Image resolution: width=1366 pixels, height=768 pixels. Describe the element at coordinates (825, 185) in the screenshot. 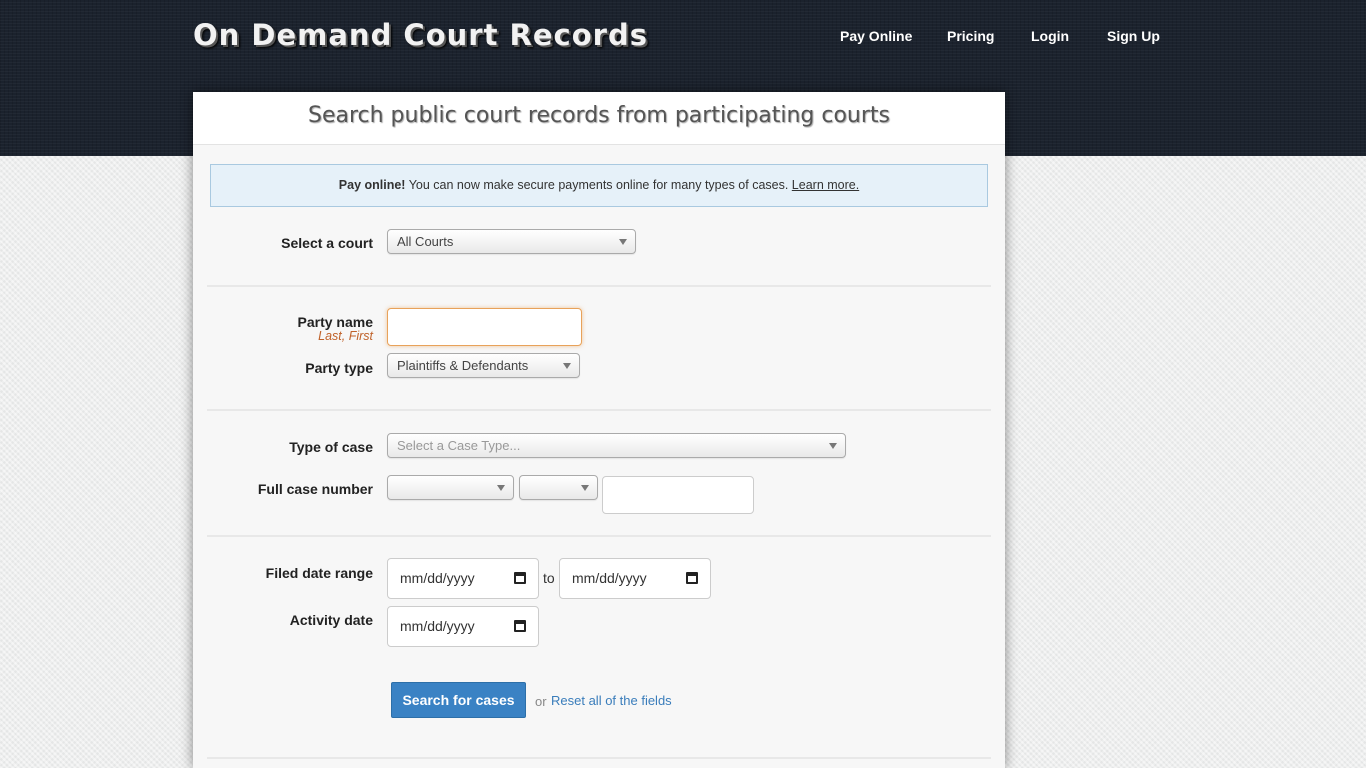

I see `learn-more-link: Learn more.` at that location.